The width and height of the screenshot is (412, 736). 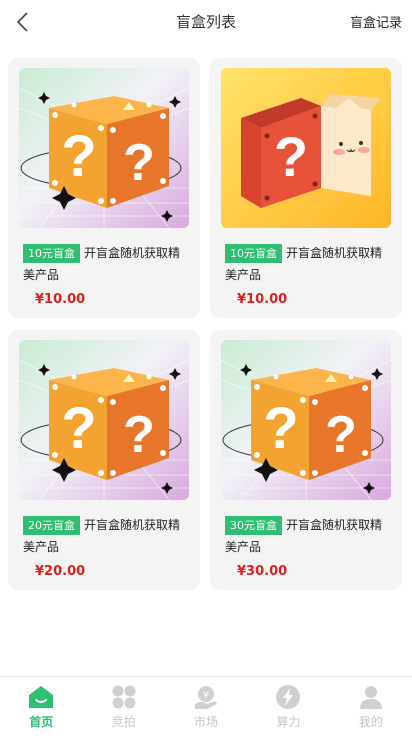 I want to click on tab-label: 算力, so click(x=288, y=722).